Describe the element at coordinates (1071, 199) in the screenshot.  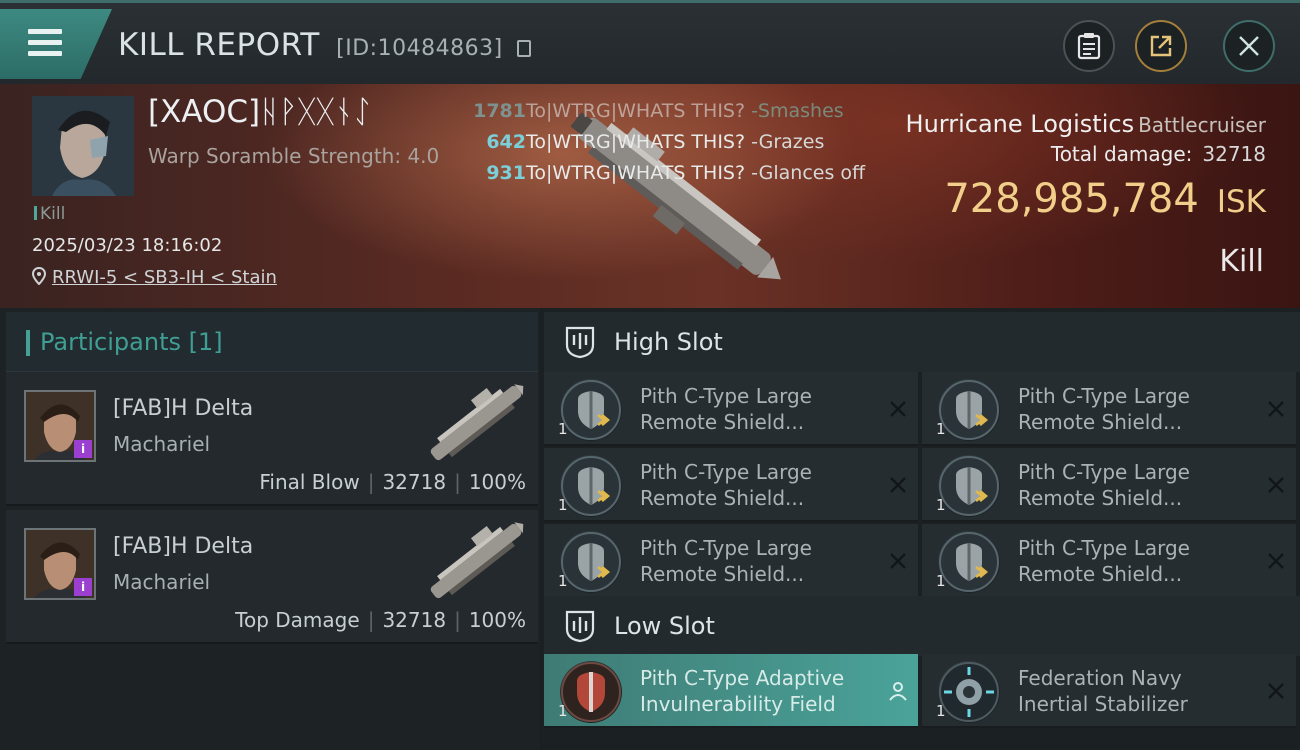
I see `isk-amount: 728,985,784` at that location.